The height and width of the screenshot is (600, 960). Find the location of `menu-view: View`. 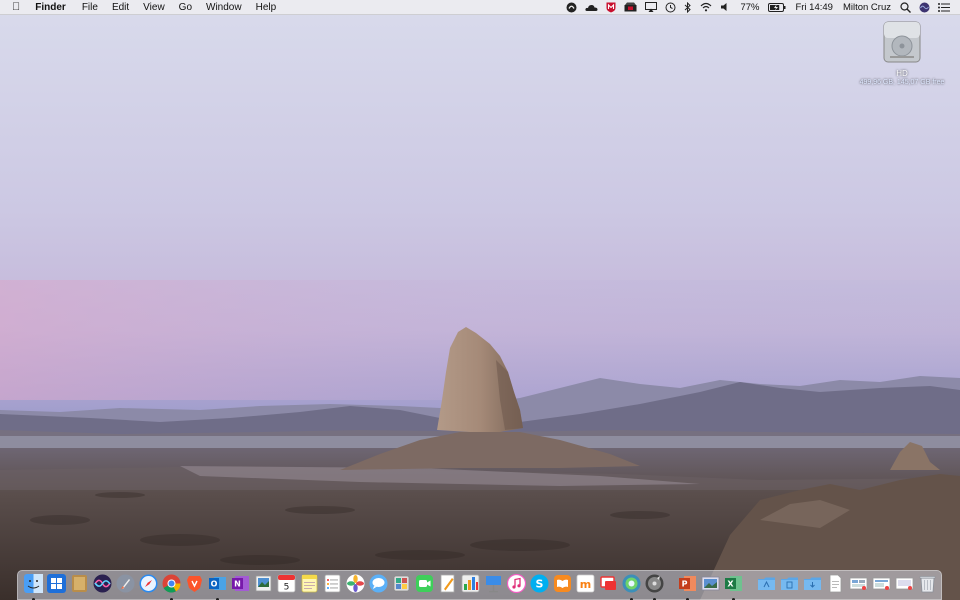

menu-view: View is located at coordinates (154, 7).